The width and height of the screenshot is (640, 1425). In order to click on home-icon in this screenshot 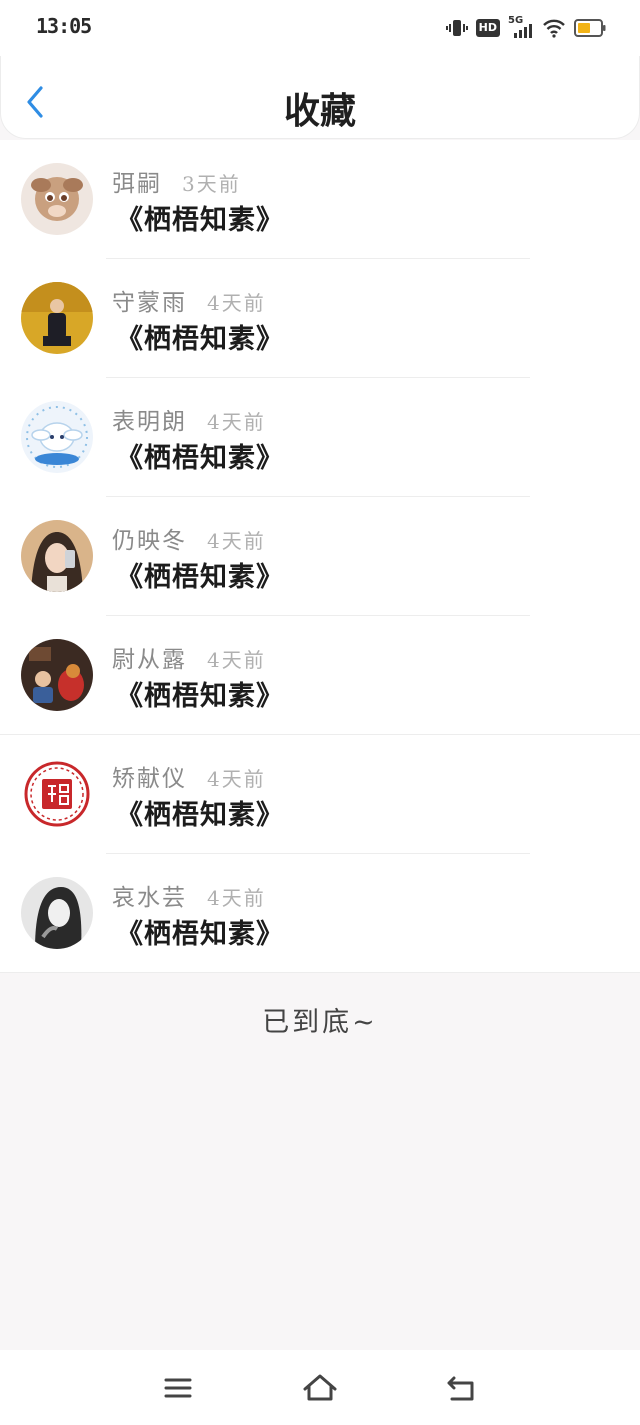, I will do `click(320, 1387)`.